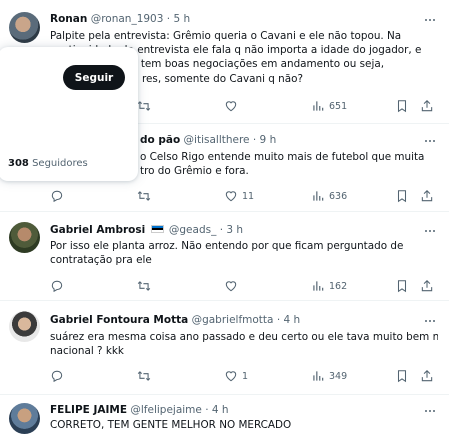 This screenshot has height=435, width=449. I want to click on author-name: Ronan, so click(68, 19).